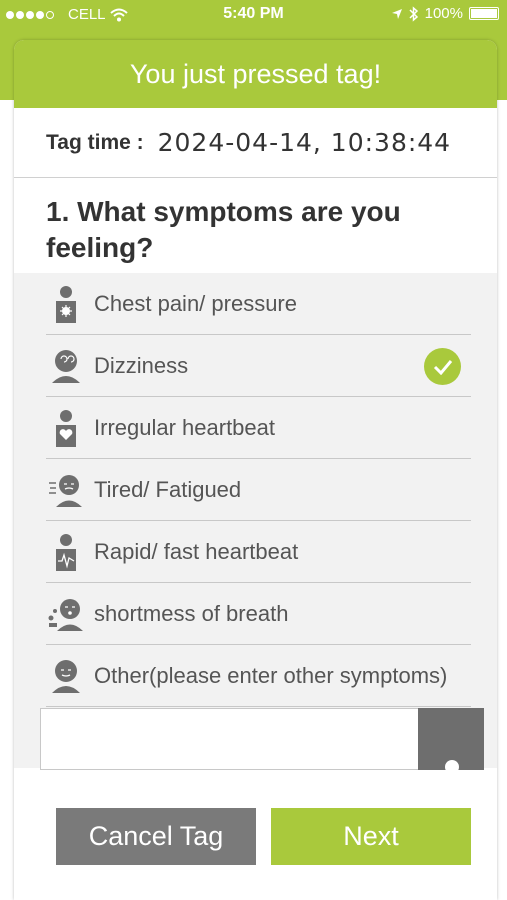  I want to click on question-title: 1. What symptoms are you feeling?, so click(223, 229).